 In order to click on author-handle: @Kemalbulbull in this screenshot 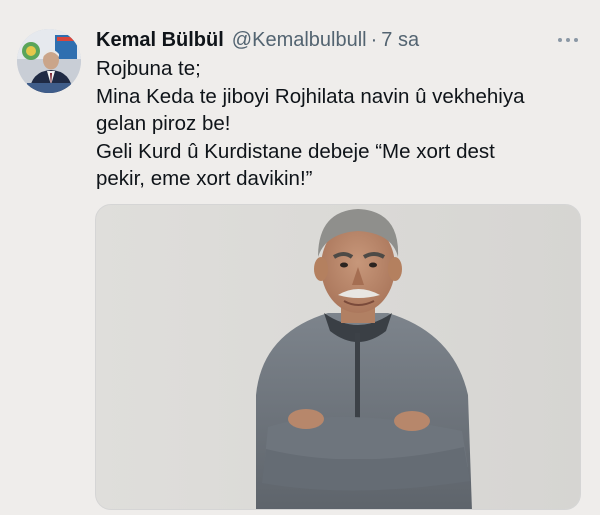, I will do `click(299, 40)`.